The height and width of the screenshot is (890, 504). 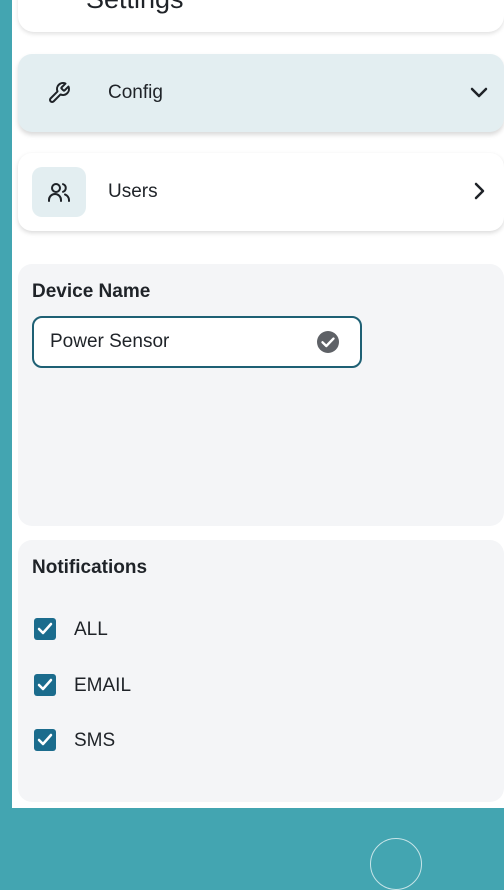 I want to click on device-name-label: Device Name, so click(x=91, y=291).